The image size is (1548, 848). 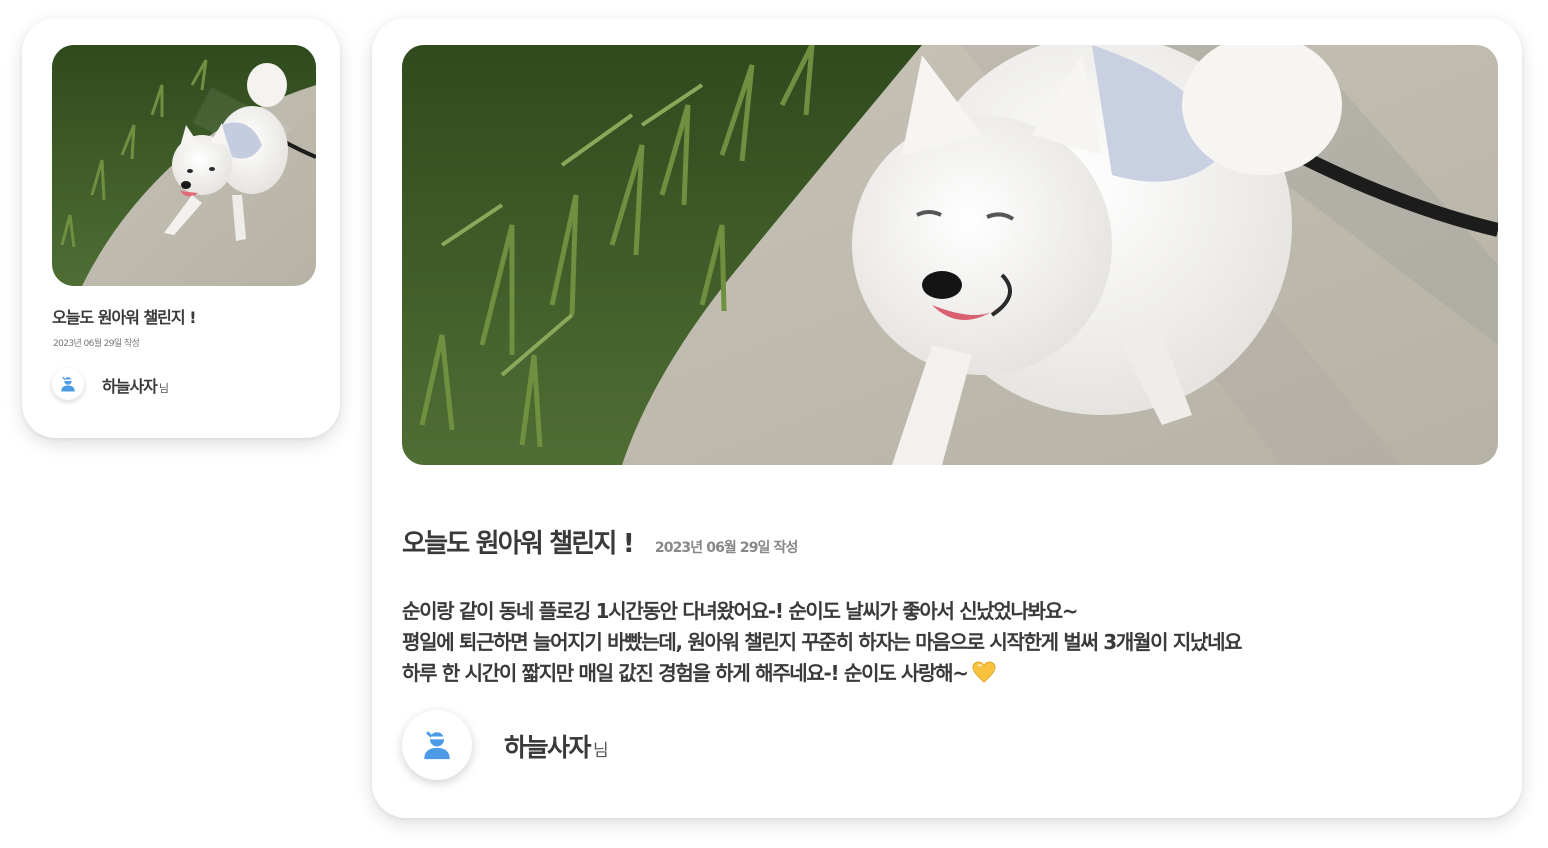 What do you see at coordinates (184, 165) in the screenshot?
I see `dog-photo-icon` at bounding box center [184, 165].